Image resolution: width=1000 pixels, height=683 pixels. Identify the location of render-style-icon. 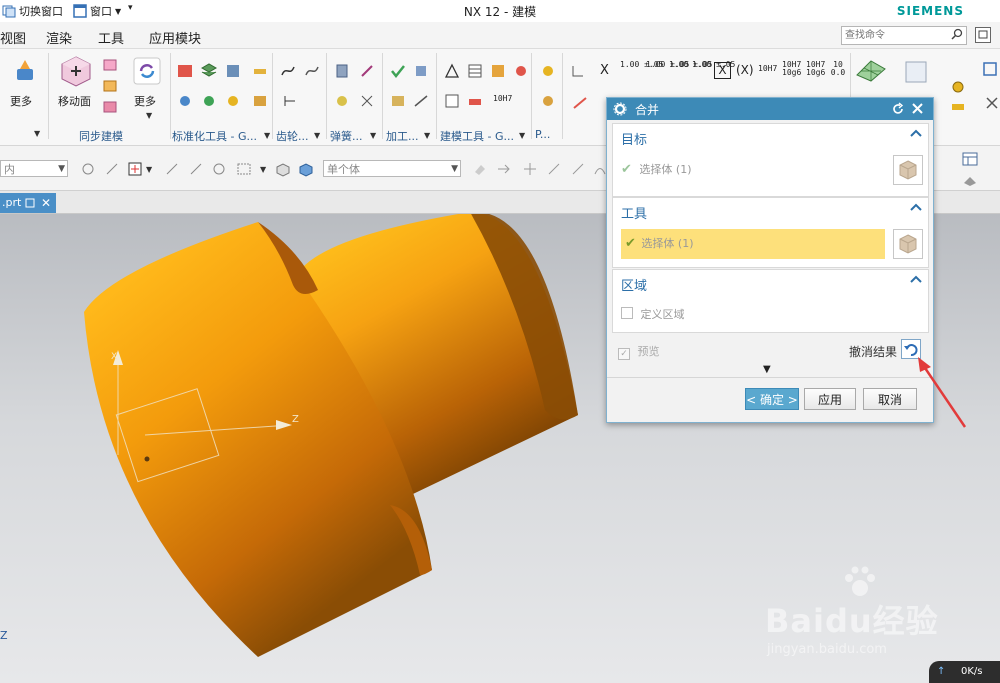
(970, 181).